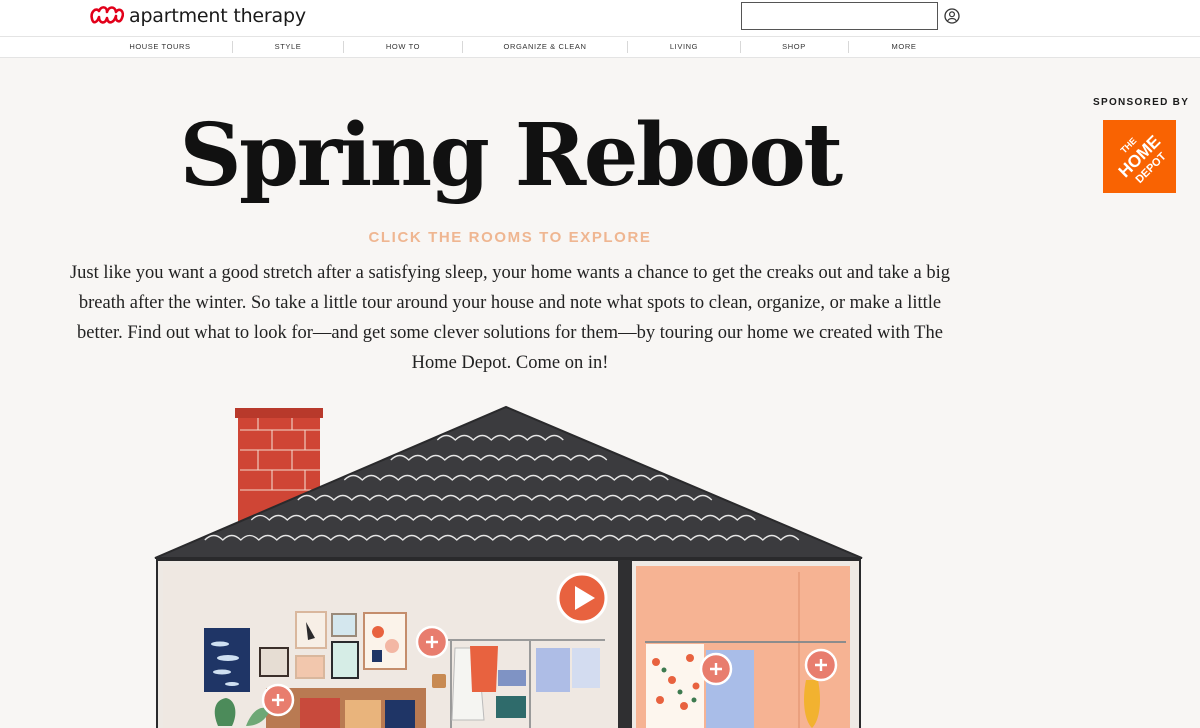 The image size is (1200, 728). What do you see at coordinates (432, 642) in the screenshot?
I see `hotspot-bedroom-closet` at bounding box center [432, 642].